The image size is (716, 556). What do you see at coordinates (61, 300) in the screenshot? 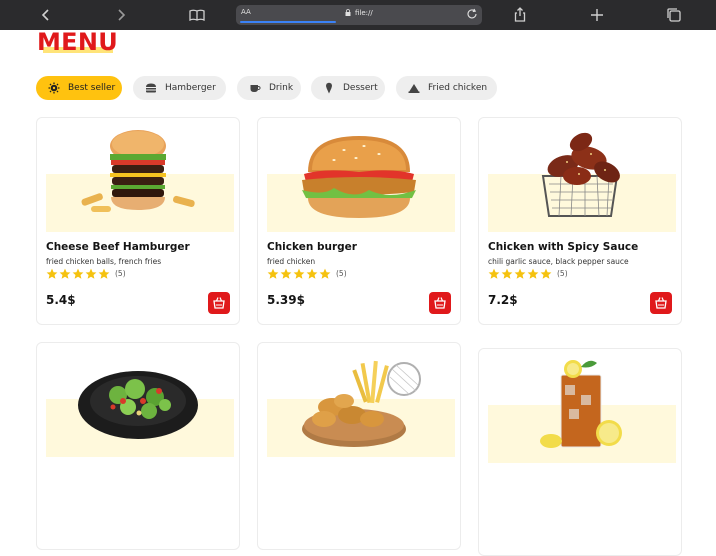
I see `product-price: 5.4$` at bounding box center [61, 300].